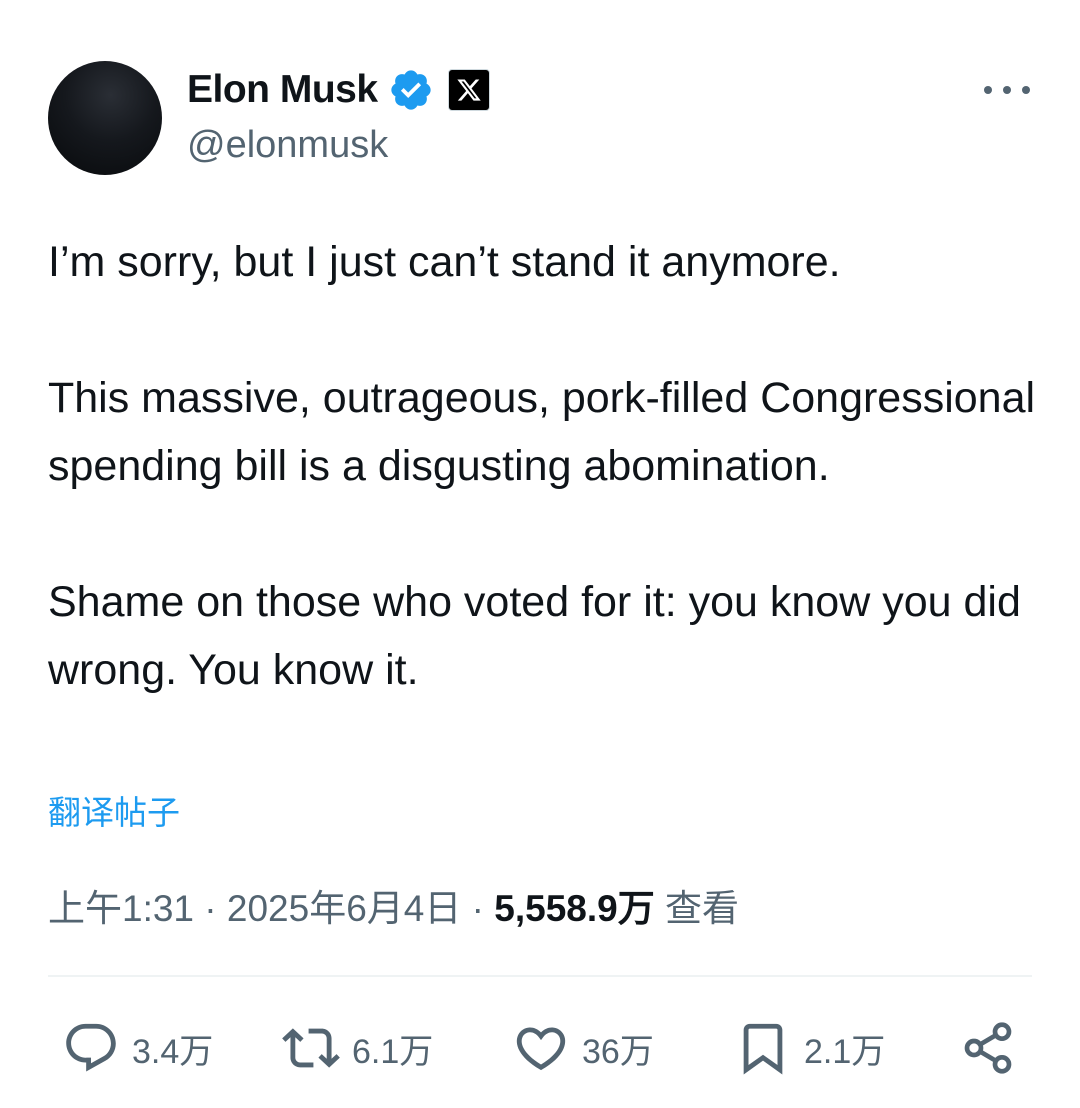 The height and width of the screenshot is (1108, 1080). Describe the element at coordinates (393, 1051) in the screenshot. I see `repost-count: 6.1万` at that location.